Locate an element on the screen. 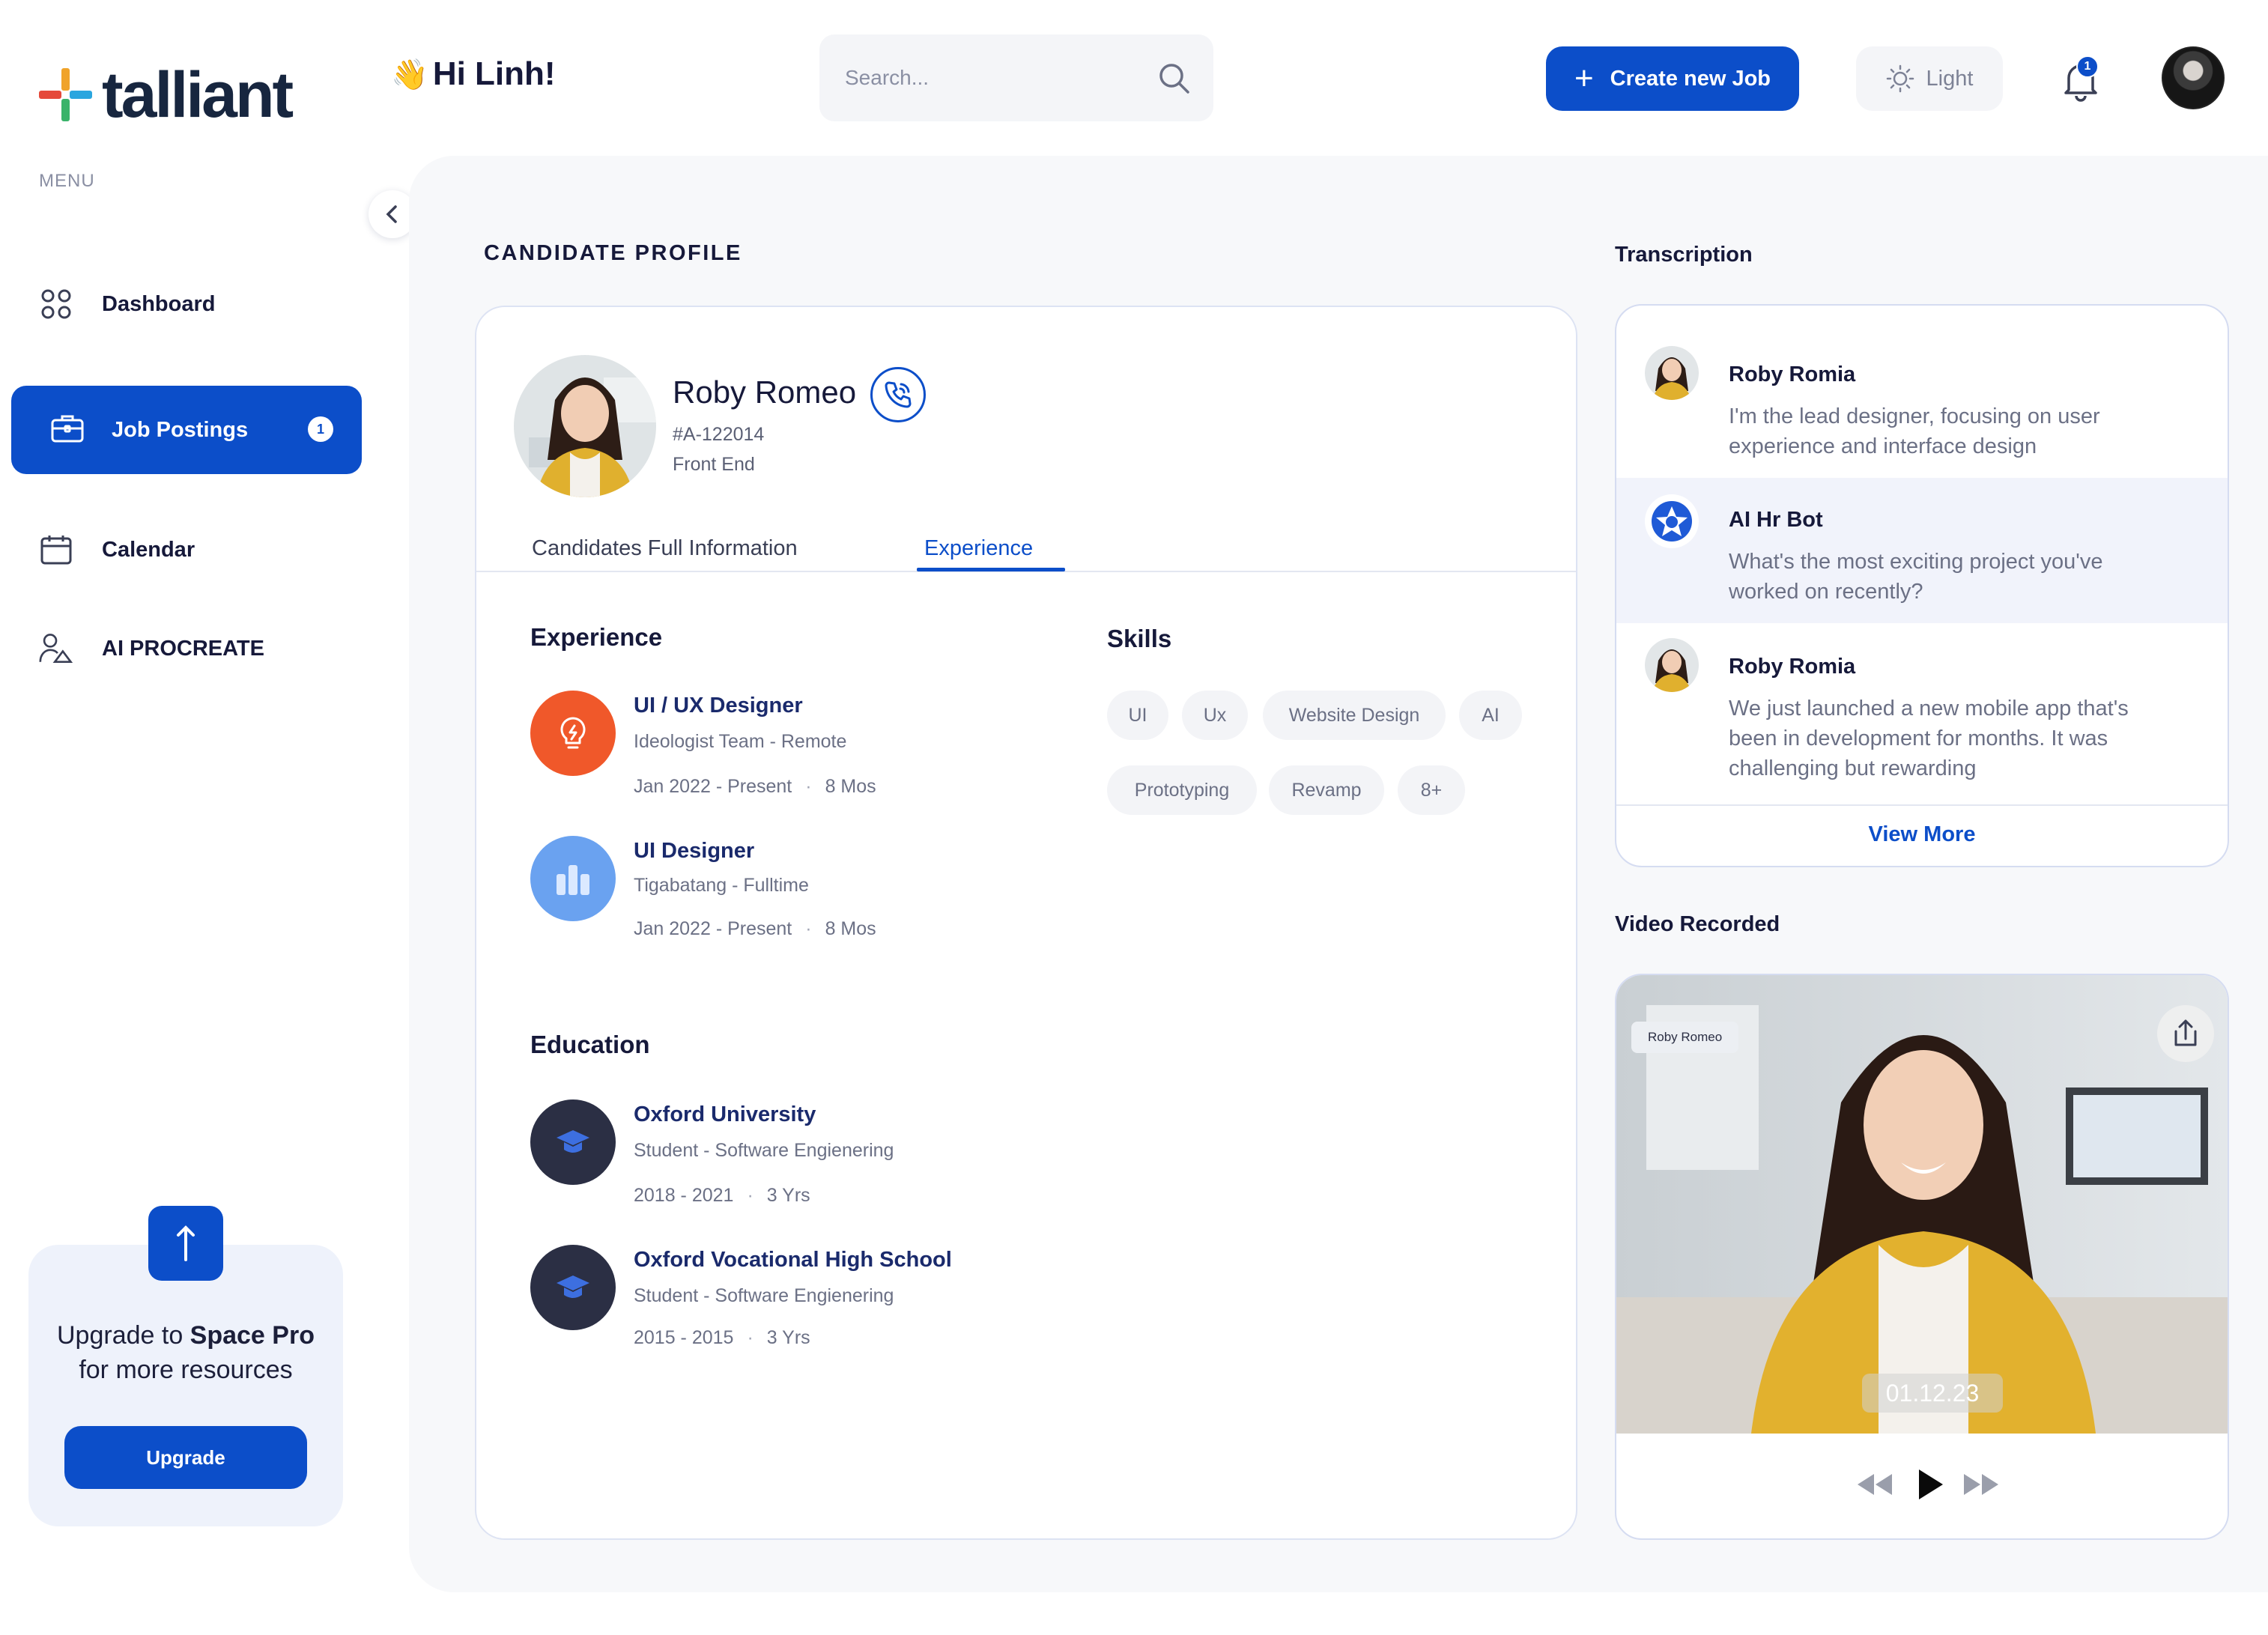 Image resolution: width=2268 pixels, height=1635 pixels. experience-company: Ideologist Team - Remote is located at coordinates (741, 742).